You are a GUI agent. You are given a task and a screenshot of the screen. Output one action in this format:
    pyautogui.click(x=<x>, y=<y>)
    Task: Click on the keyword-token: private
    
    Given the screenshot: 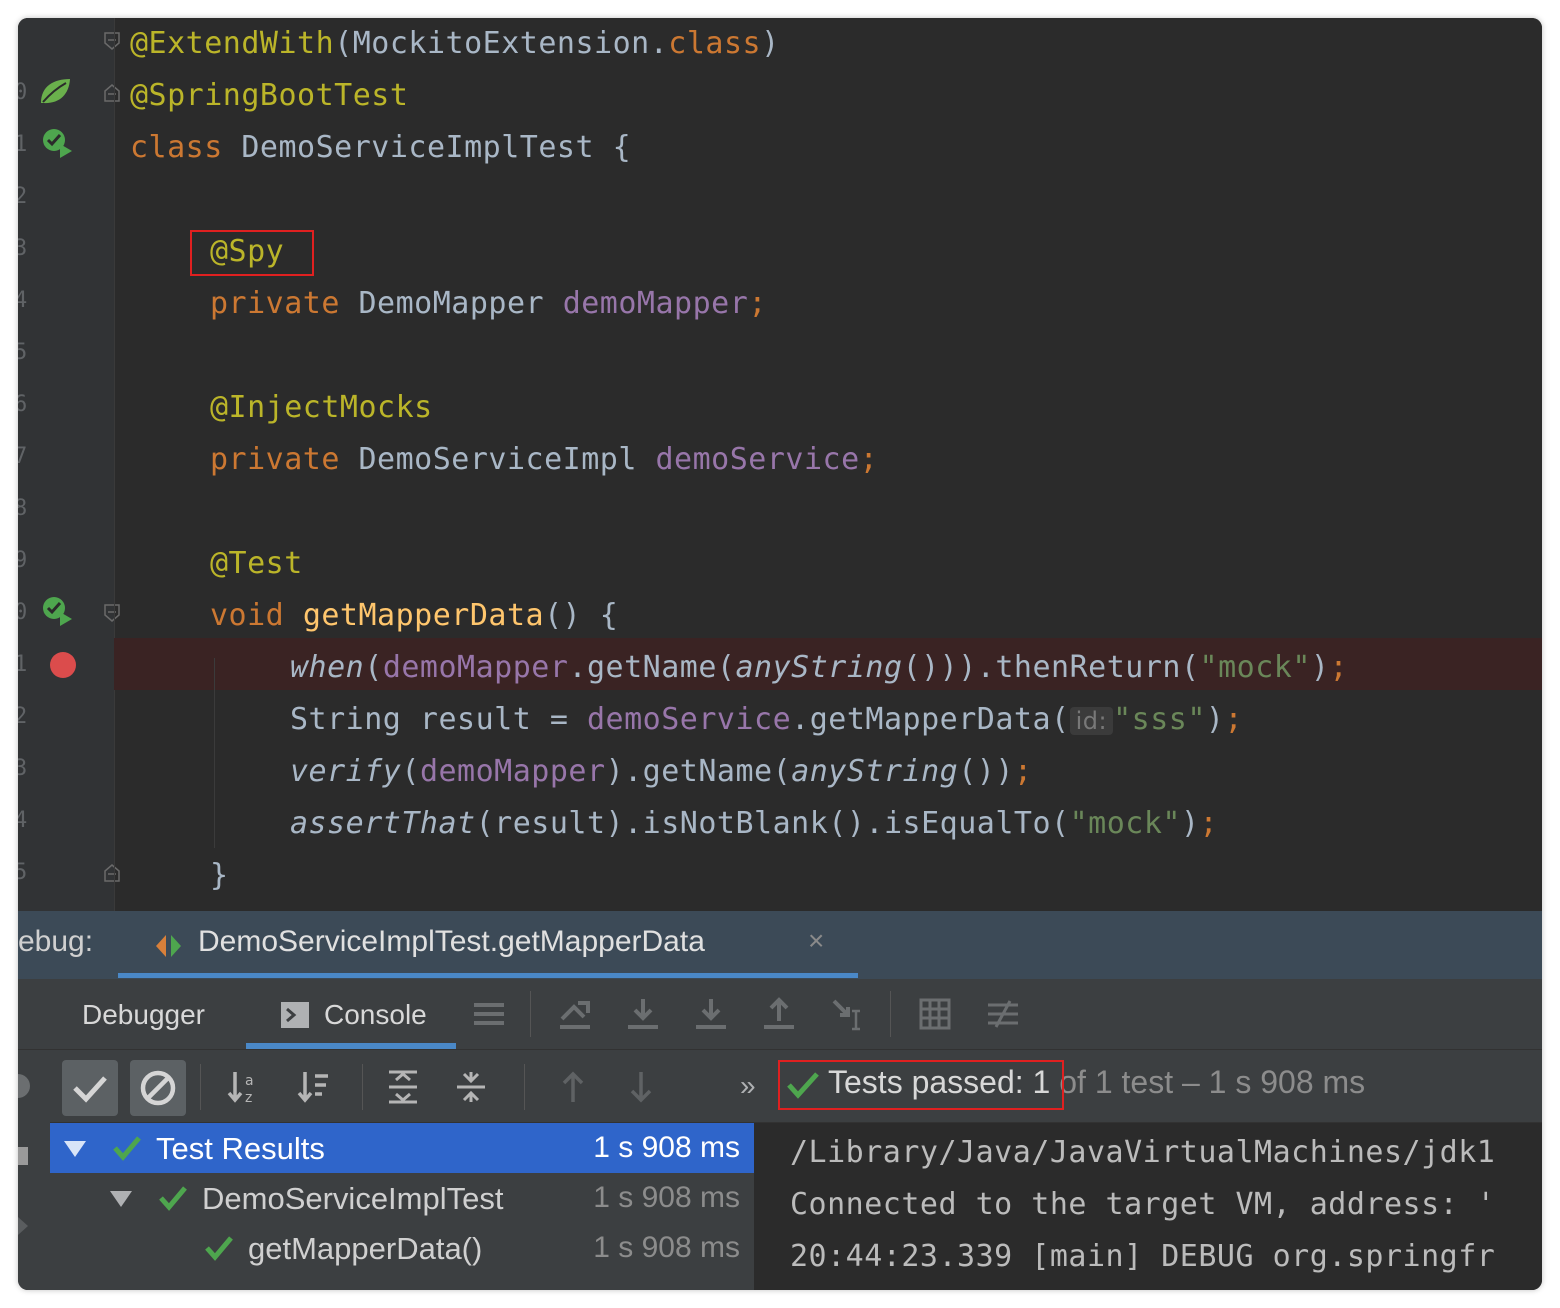 What is the action you would take?
    pyautogui.click(x=275, y=303)
    